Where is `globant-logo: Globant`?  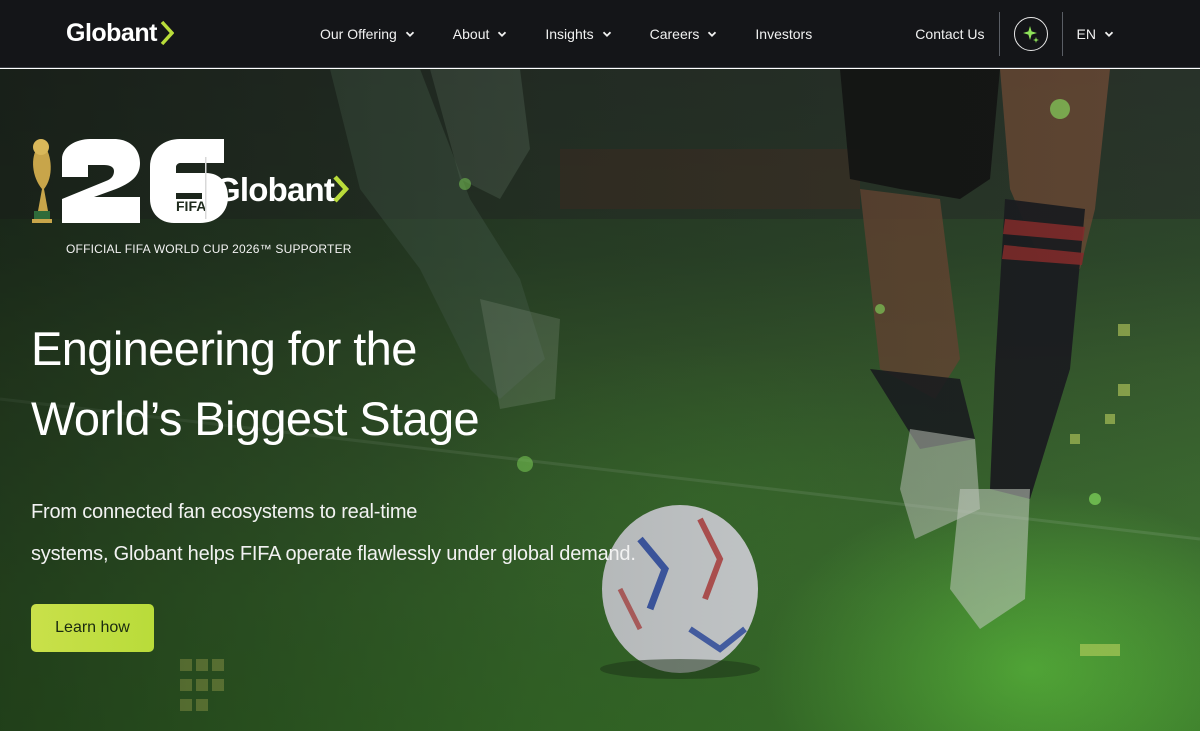
globant-logo: Globant is located at coordinates (120, 33).